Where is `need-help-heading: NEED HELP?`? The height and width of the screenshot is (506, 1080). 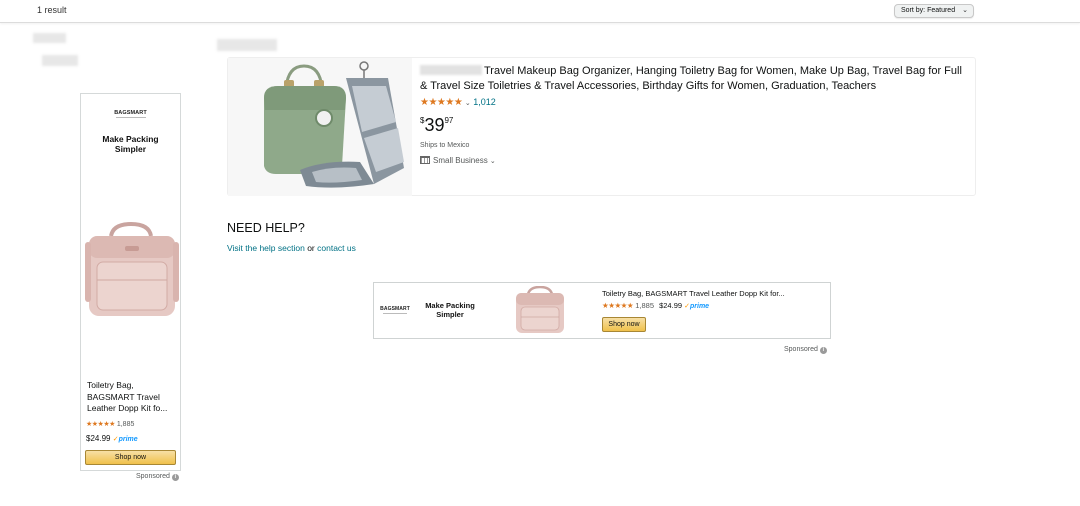
need-help-heading: NEED HELP? is located at coordinates (266, 228).